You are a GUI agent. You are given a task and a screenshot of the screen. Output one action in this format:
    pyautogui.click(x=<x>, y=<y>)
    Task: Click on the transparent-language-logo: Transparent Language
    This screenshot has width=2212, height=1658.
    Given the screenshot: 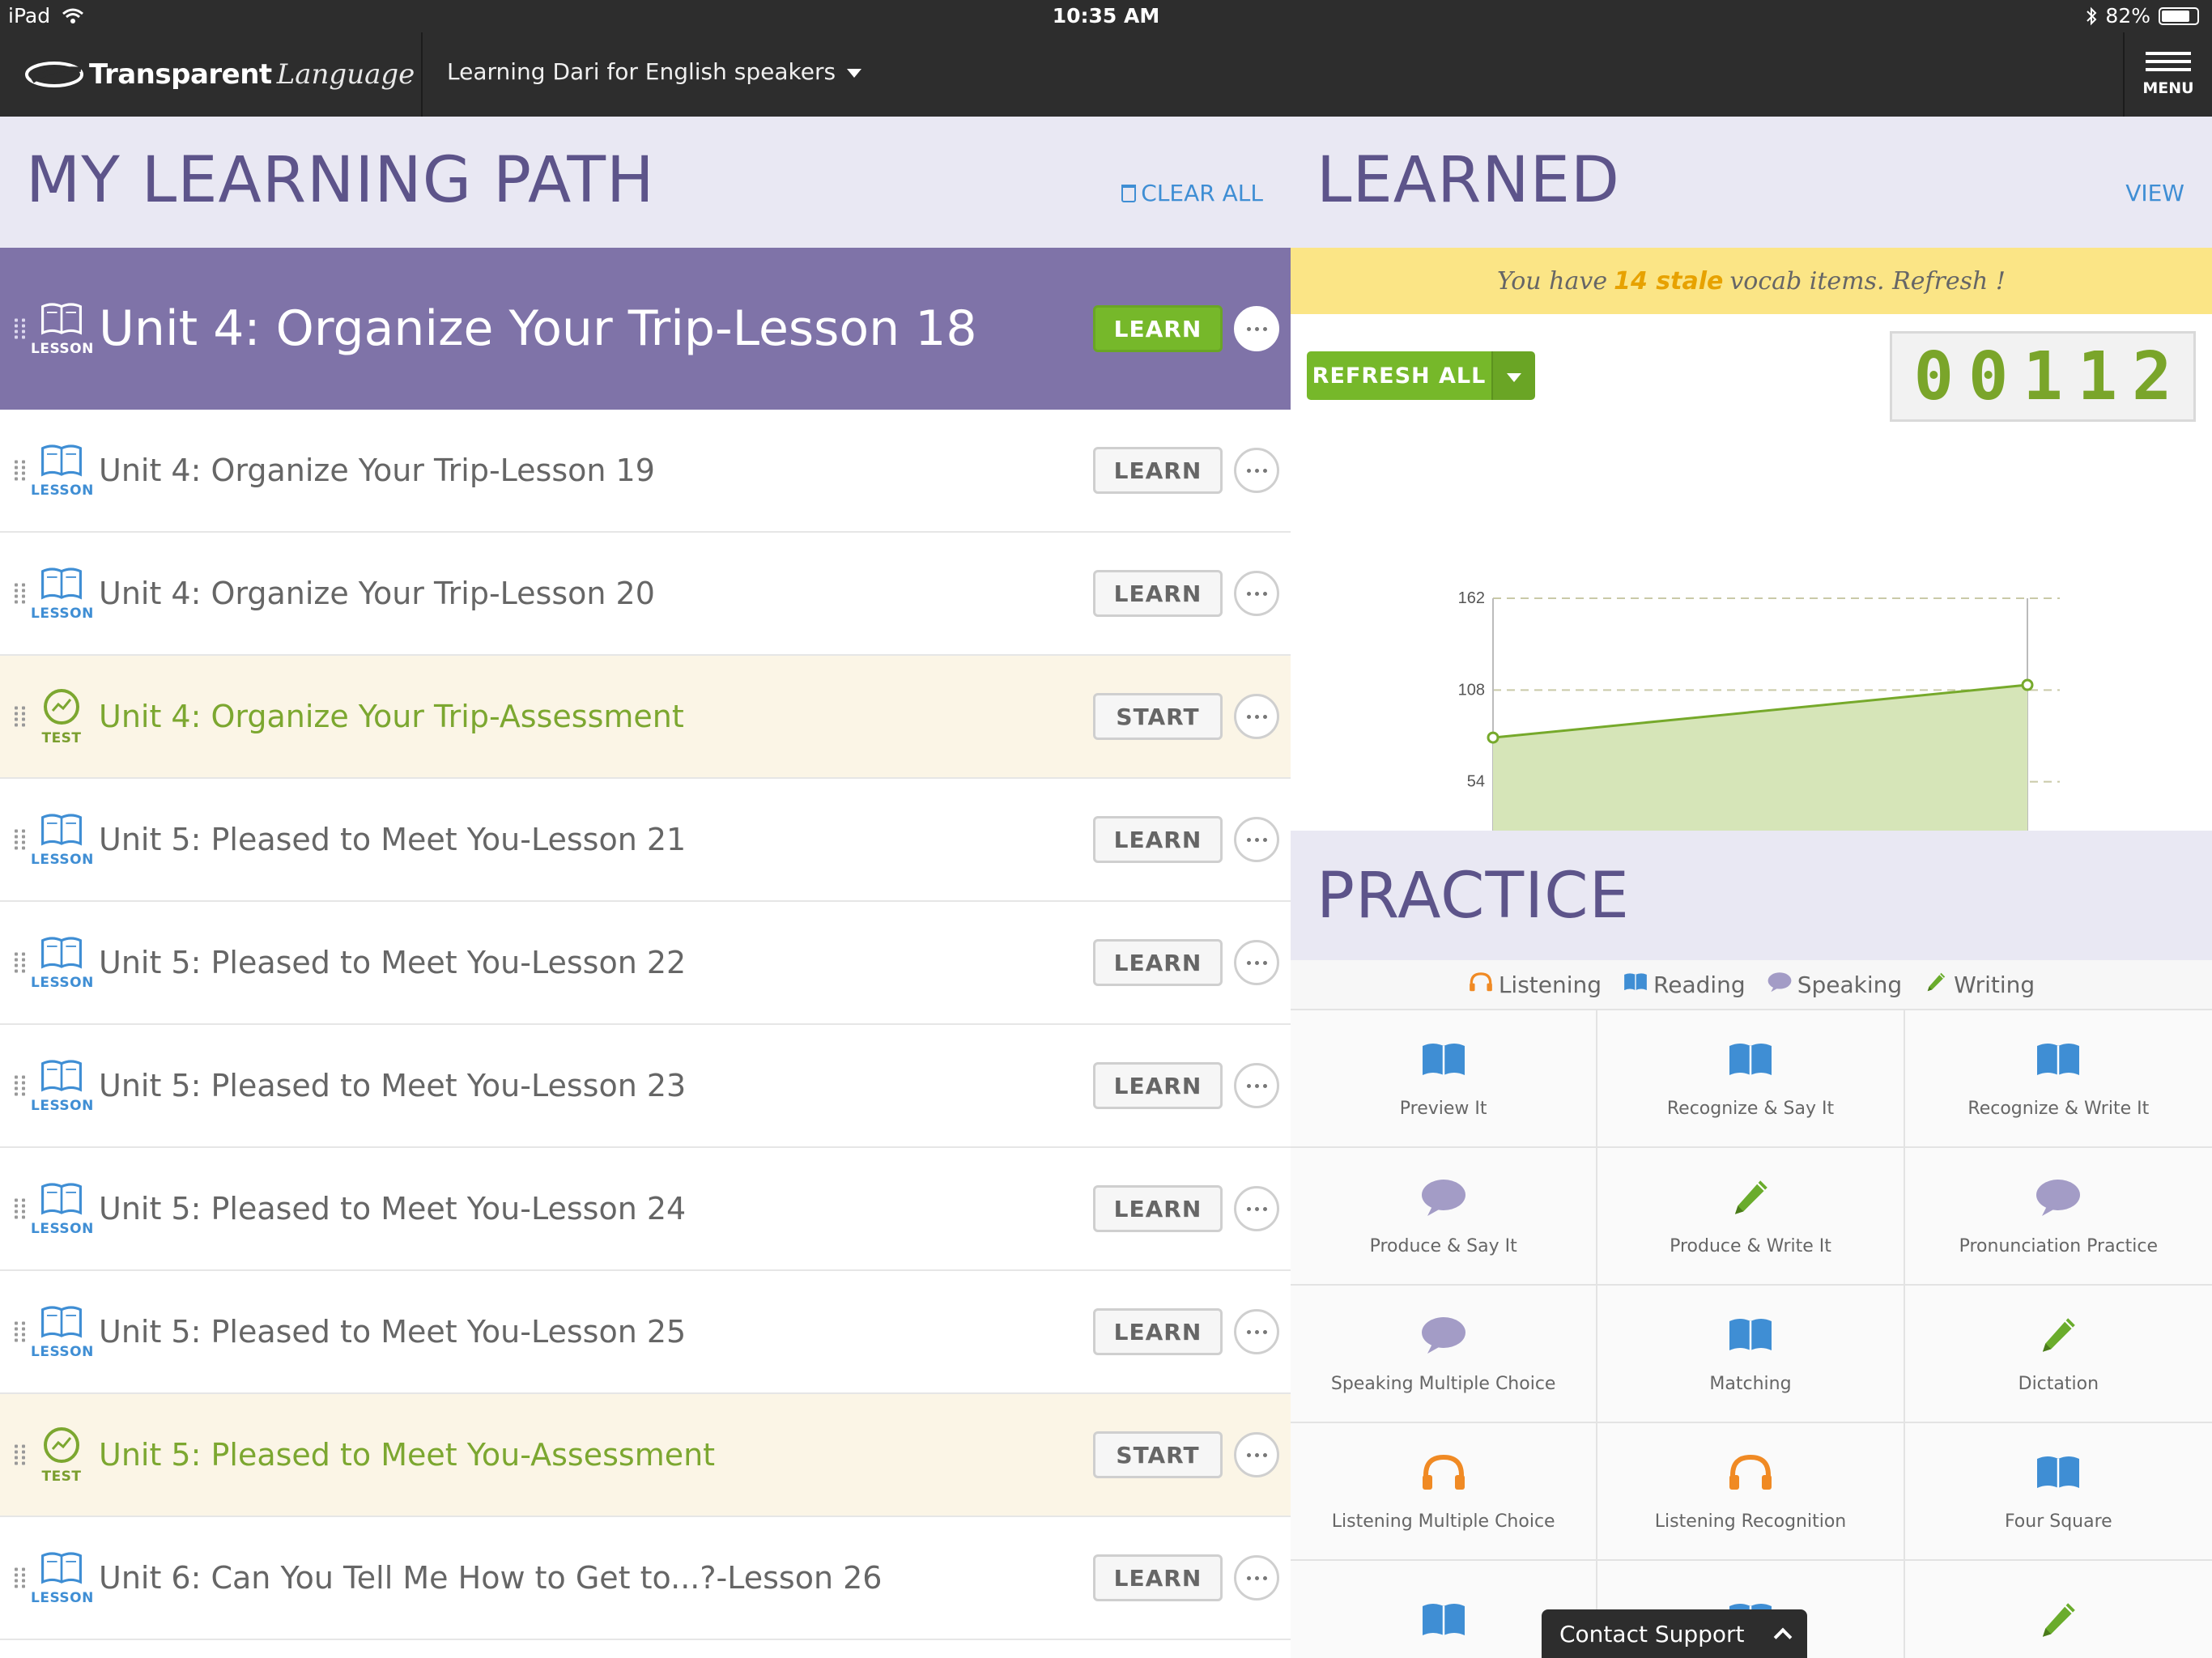 What is the action you would take?
    pyautogui.click(x=219, y=74)
    